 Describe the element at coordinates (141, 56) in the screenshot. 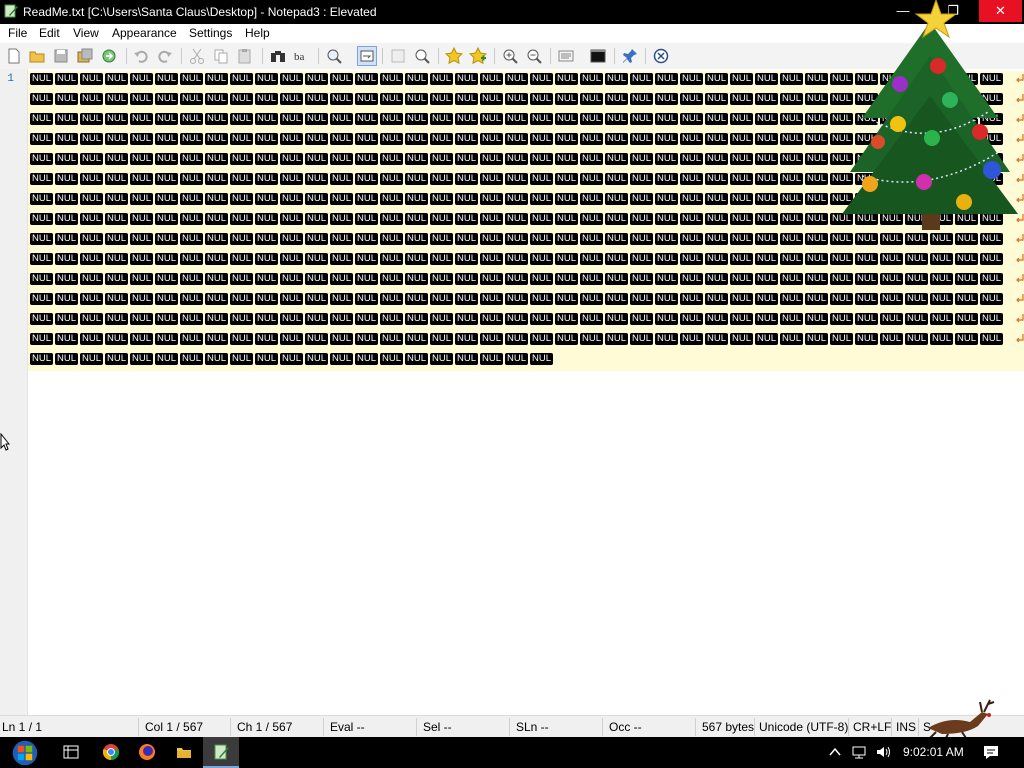

I see `undo-icon` at that location.